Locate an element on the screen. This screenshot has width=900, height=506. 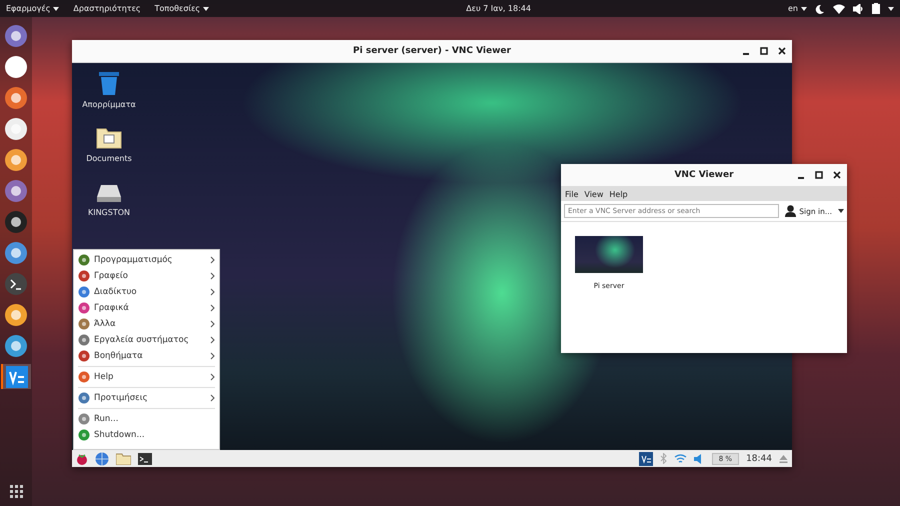
clock: Δευ 7 Ιαν, 18:44 is located at coordinates (498, 8).